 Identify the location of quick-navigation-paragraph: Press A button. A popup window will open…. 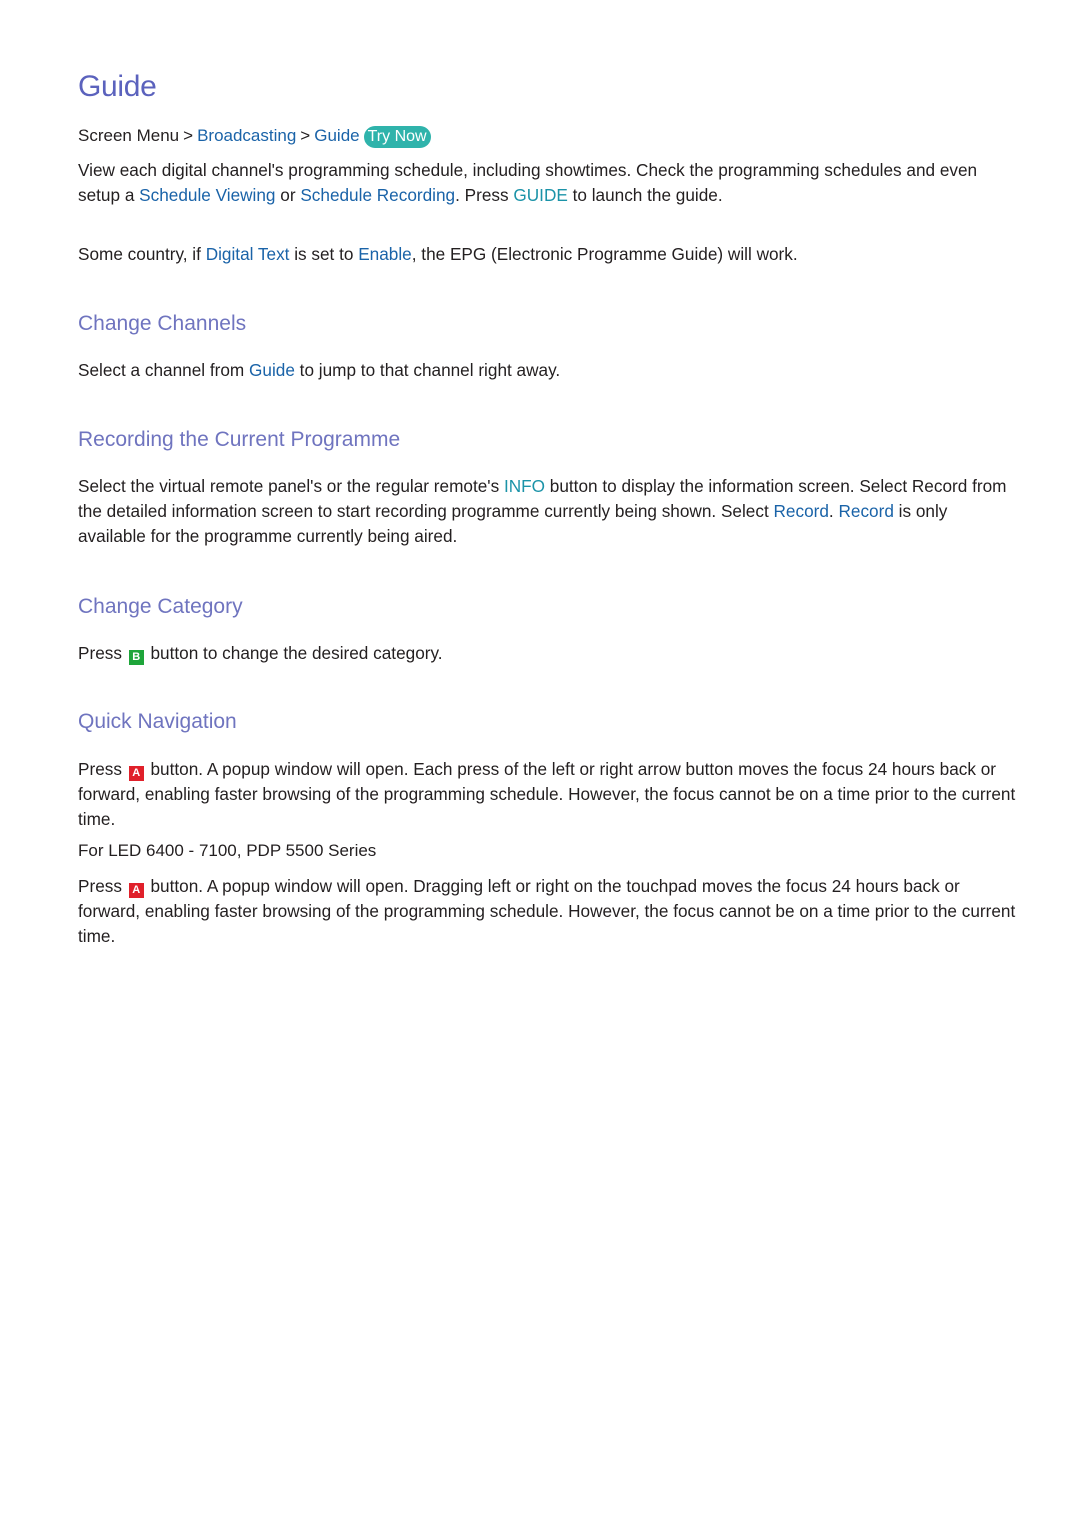
(548, 794).